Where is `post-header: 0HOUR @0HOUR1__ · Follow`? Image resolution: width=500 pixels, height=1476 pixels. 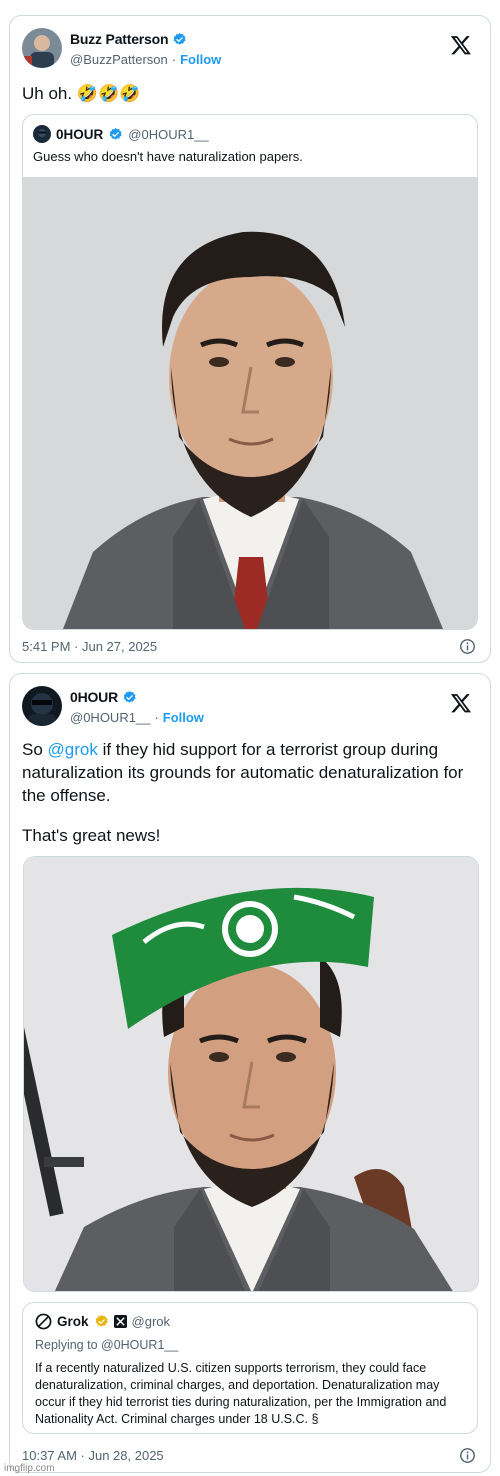
post-header: 0HOUR @0HOUR1__ · Follow is located at coordinates (250, 708).